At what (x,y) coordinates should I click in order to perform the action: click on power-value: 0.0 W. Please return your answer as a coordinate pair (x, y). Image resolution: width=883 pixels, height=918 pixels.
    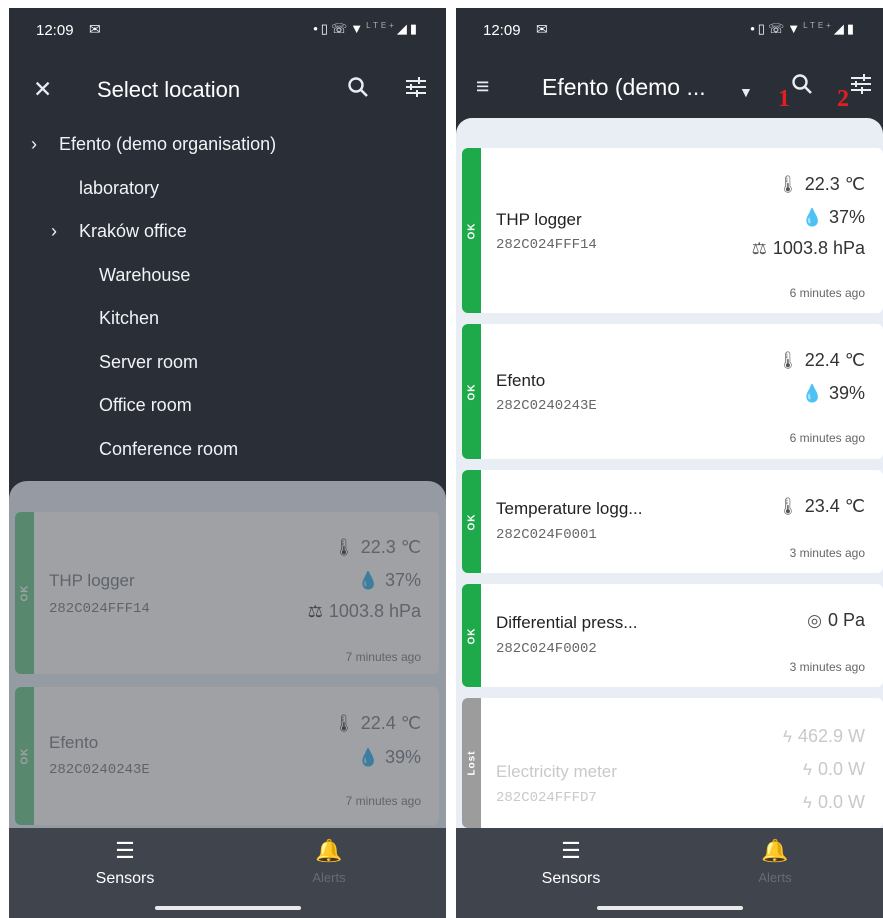
    Looking at the image, I should click on (841, 802).